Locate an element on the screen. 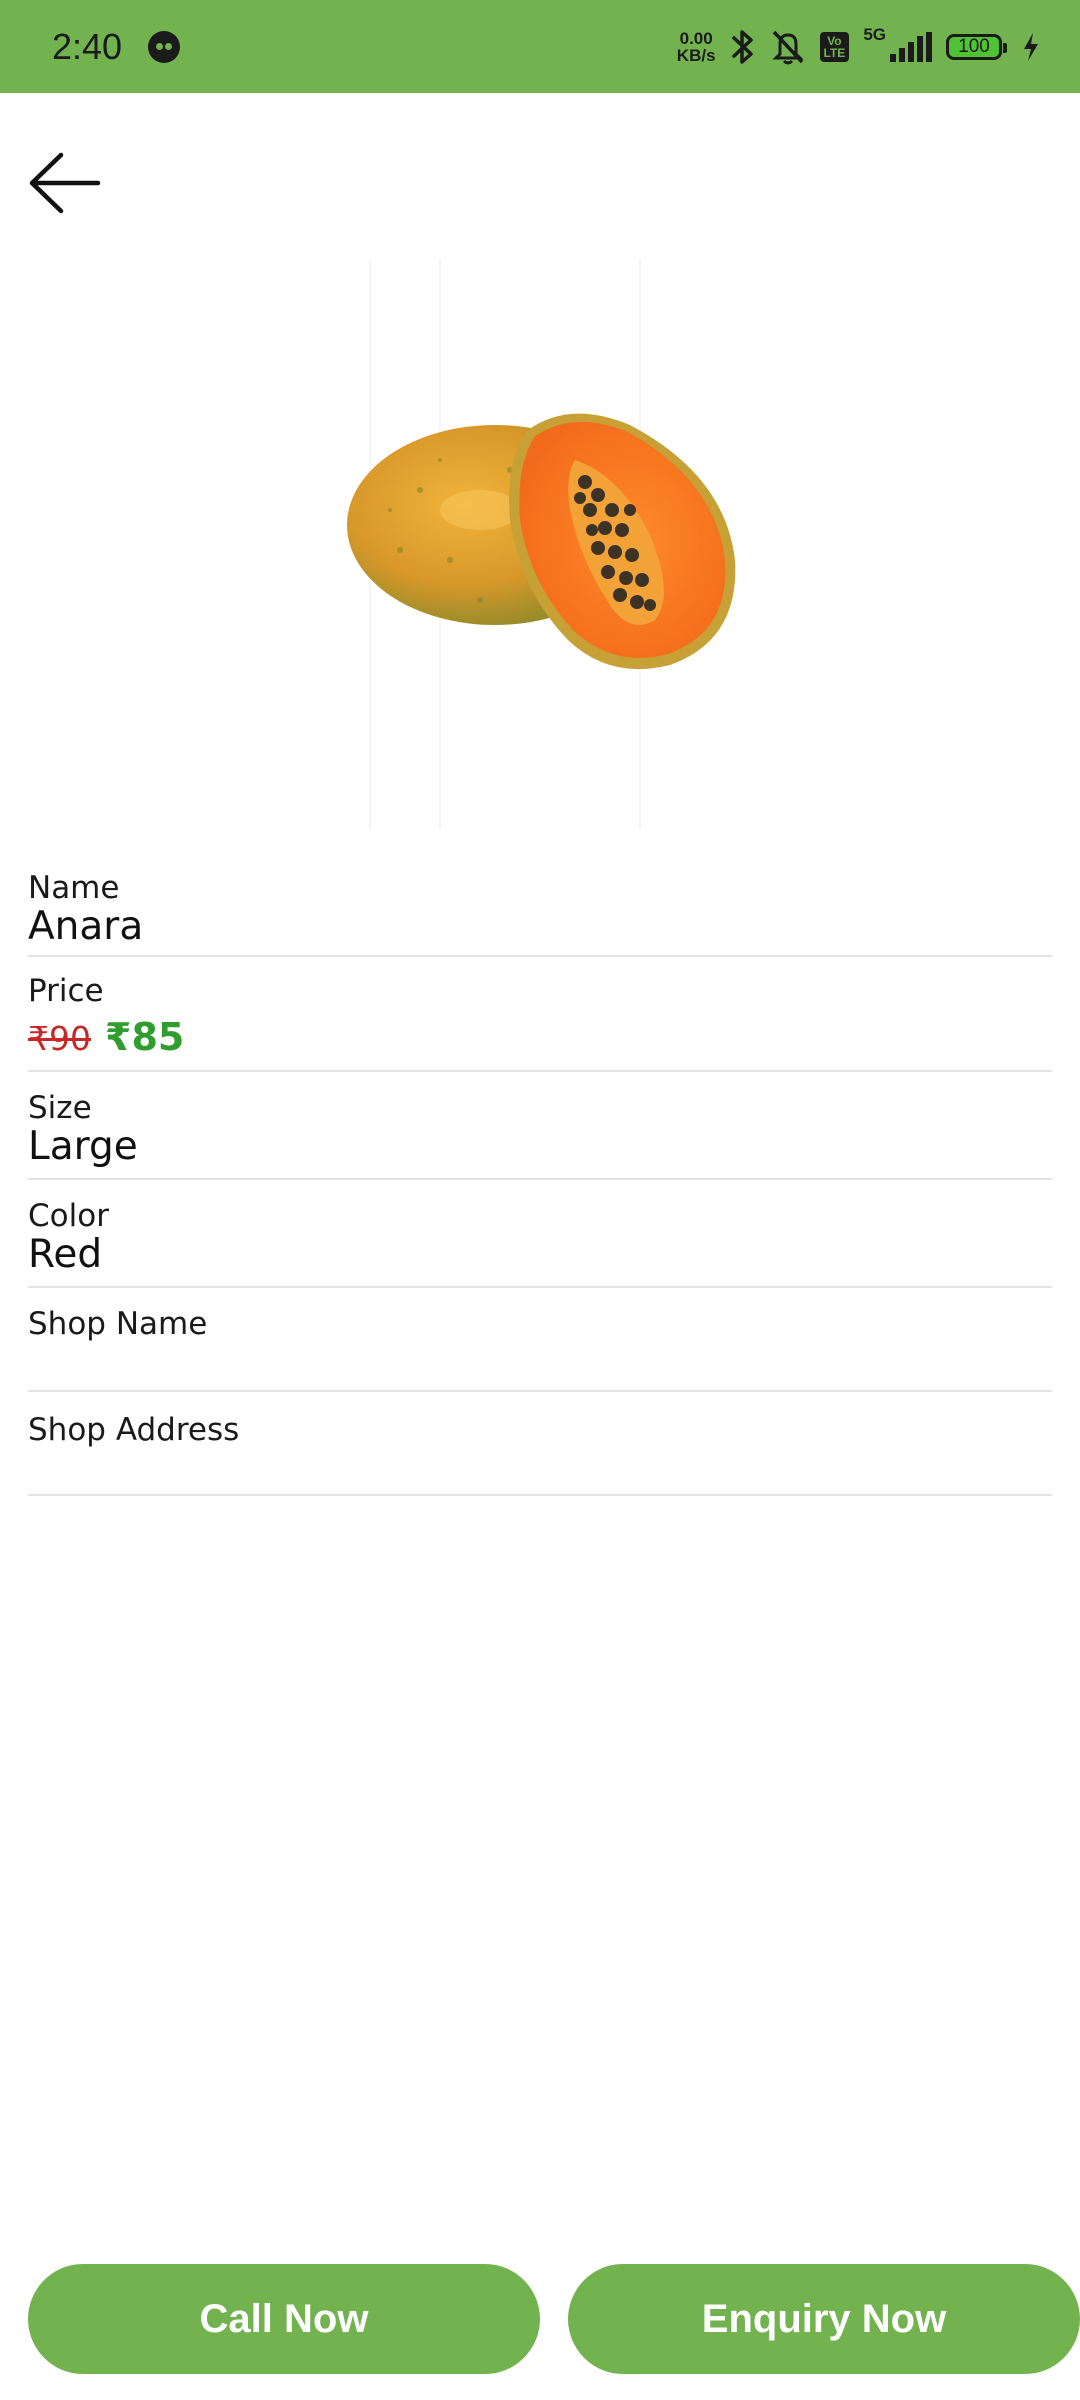 This screenshot has width=1080, height=2400. size-field: Size Large is located at coordinates (540, 1126).